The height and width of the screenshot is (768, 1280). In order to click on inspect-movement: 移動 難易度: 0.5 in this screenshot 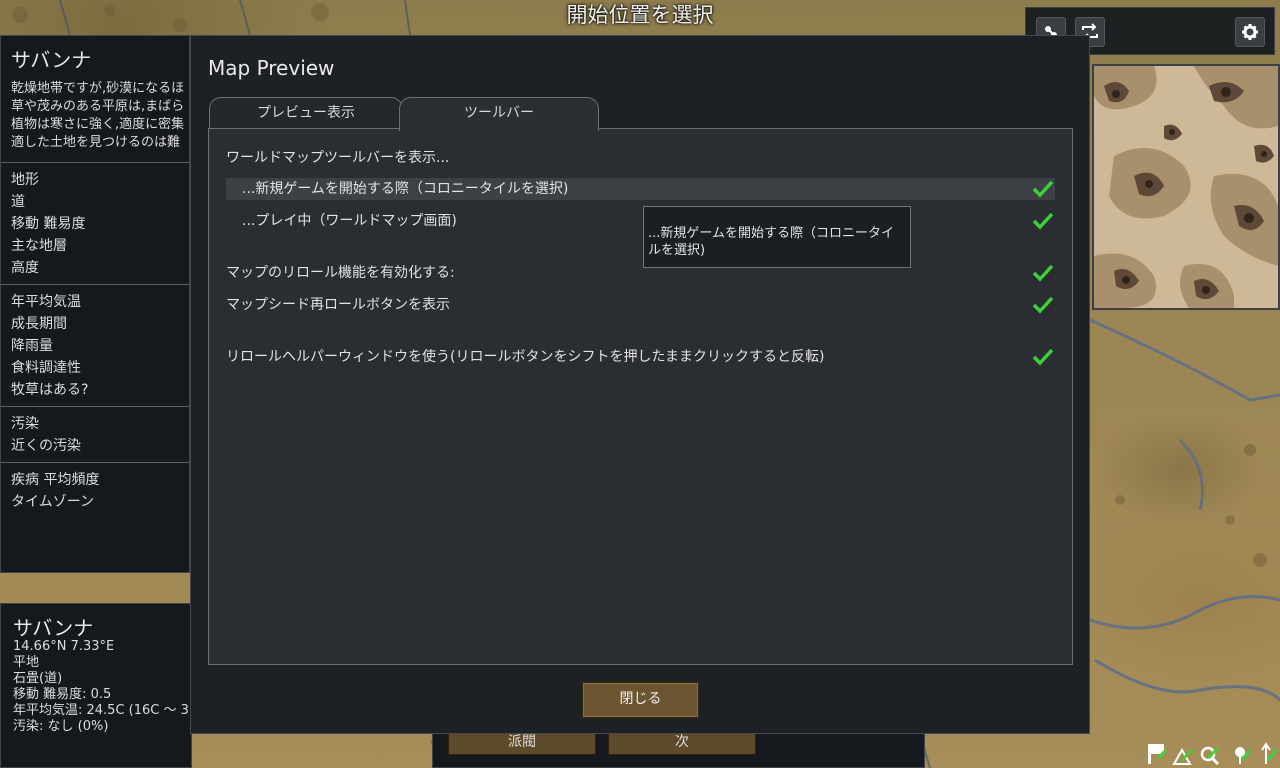, I will do `click(62, 694)`.